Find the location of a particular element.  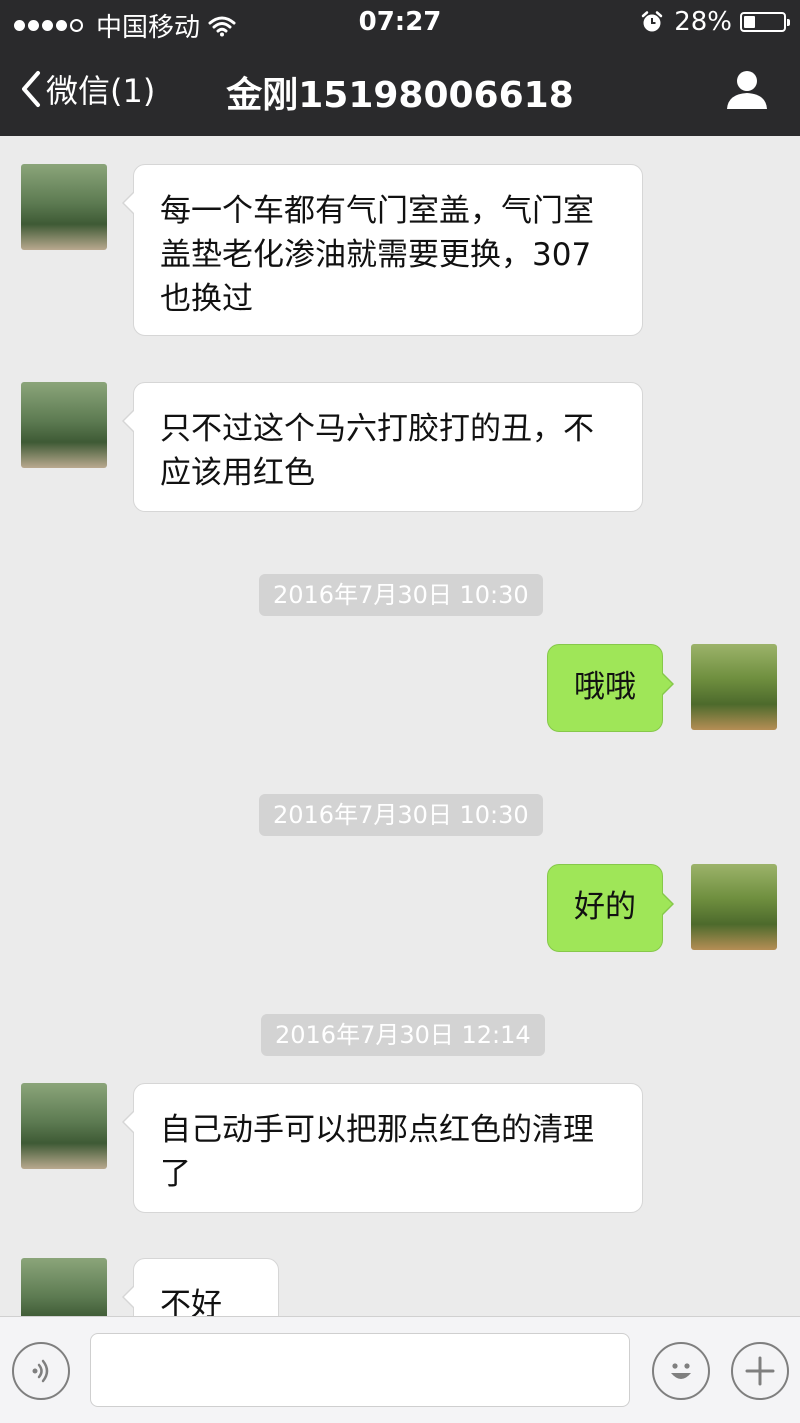

message-bubble-incoming: 每一个车都有气门室盖，气门室盖垫老化渗油就需要更换，307也换过 is located at coordinates (382, 250).